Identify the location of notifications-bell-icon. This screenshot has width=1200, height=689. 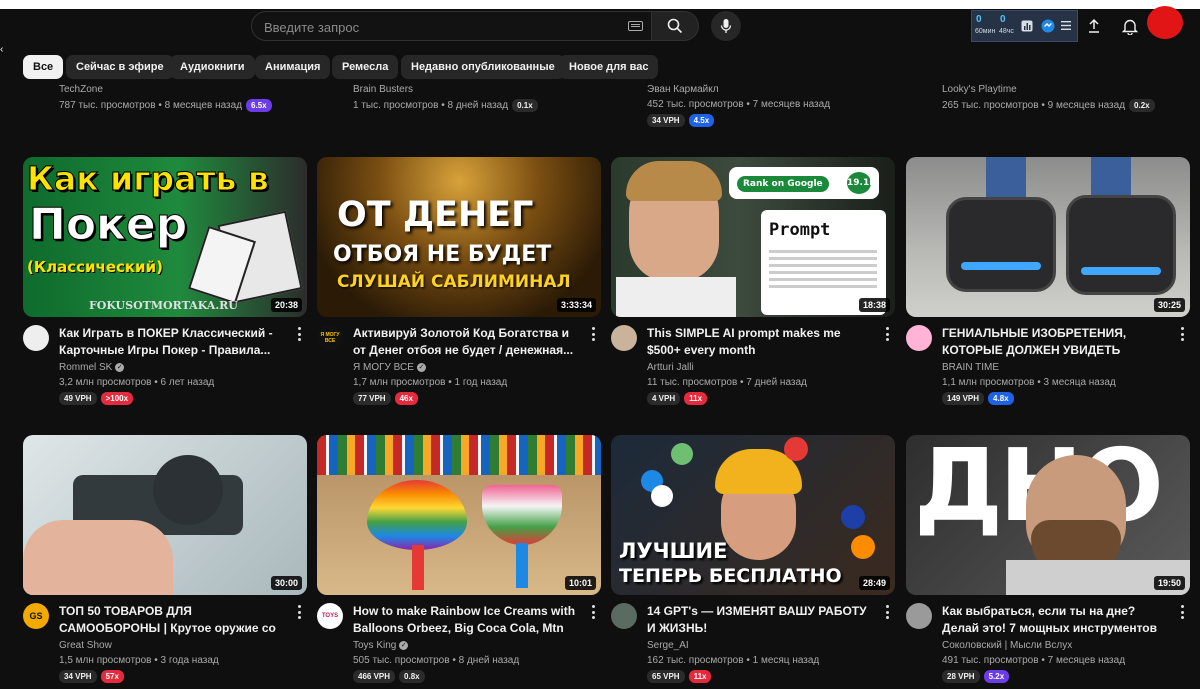
(1130, 26).